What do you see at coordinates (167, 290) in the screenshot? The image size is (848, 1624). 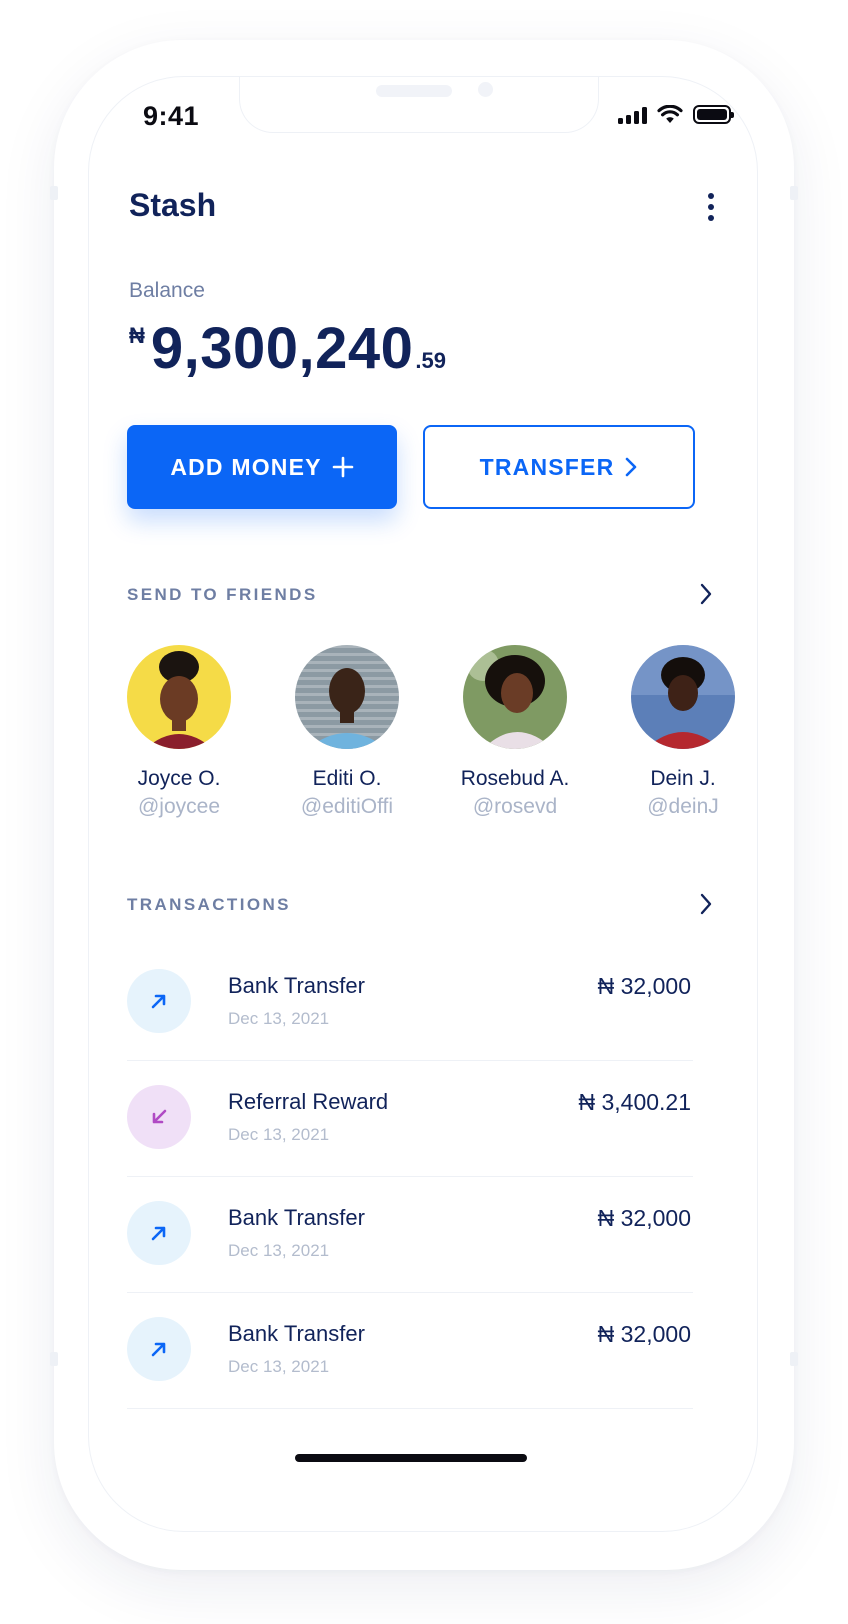 I see `balance-label: Balance` at bounding box center [167, 290].